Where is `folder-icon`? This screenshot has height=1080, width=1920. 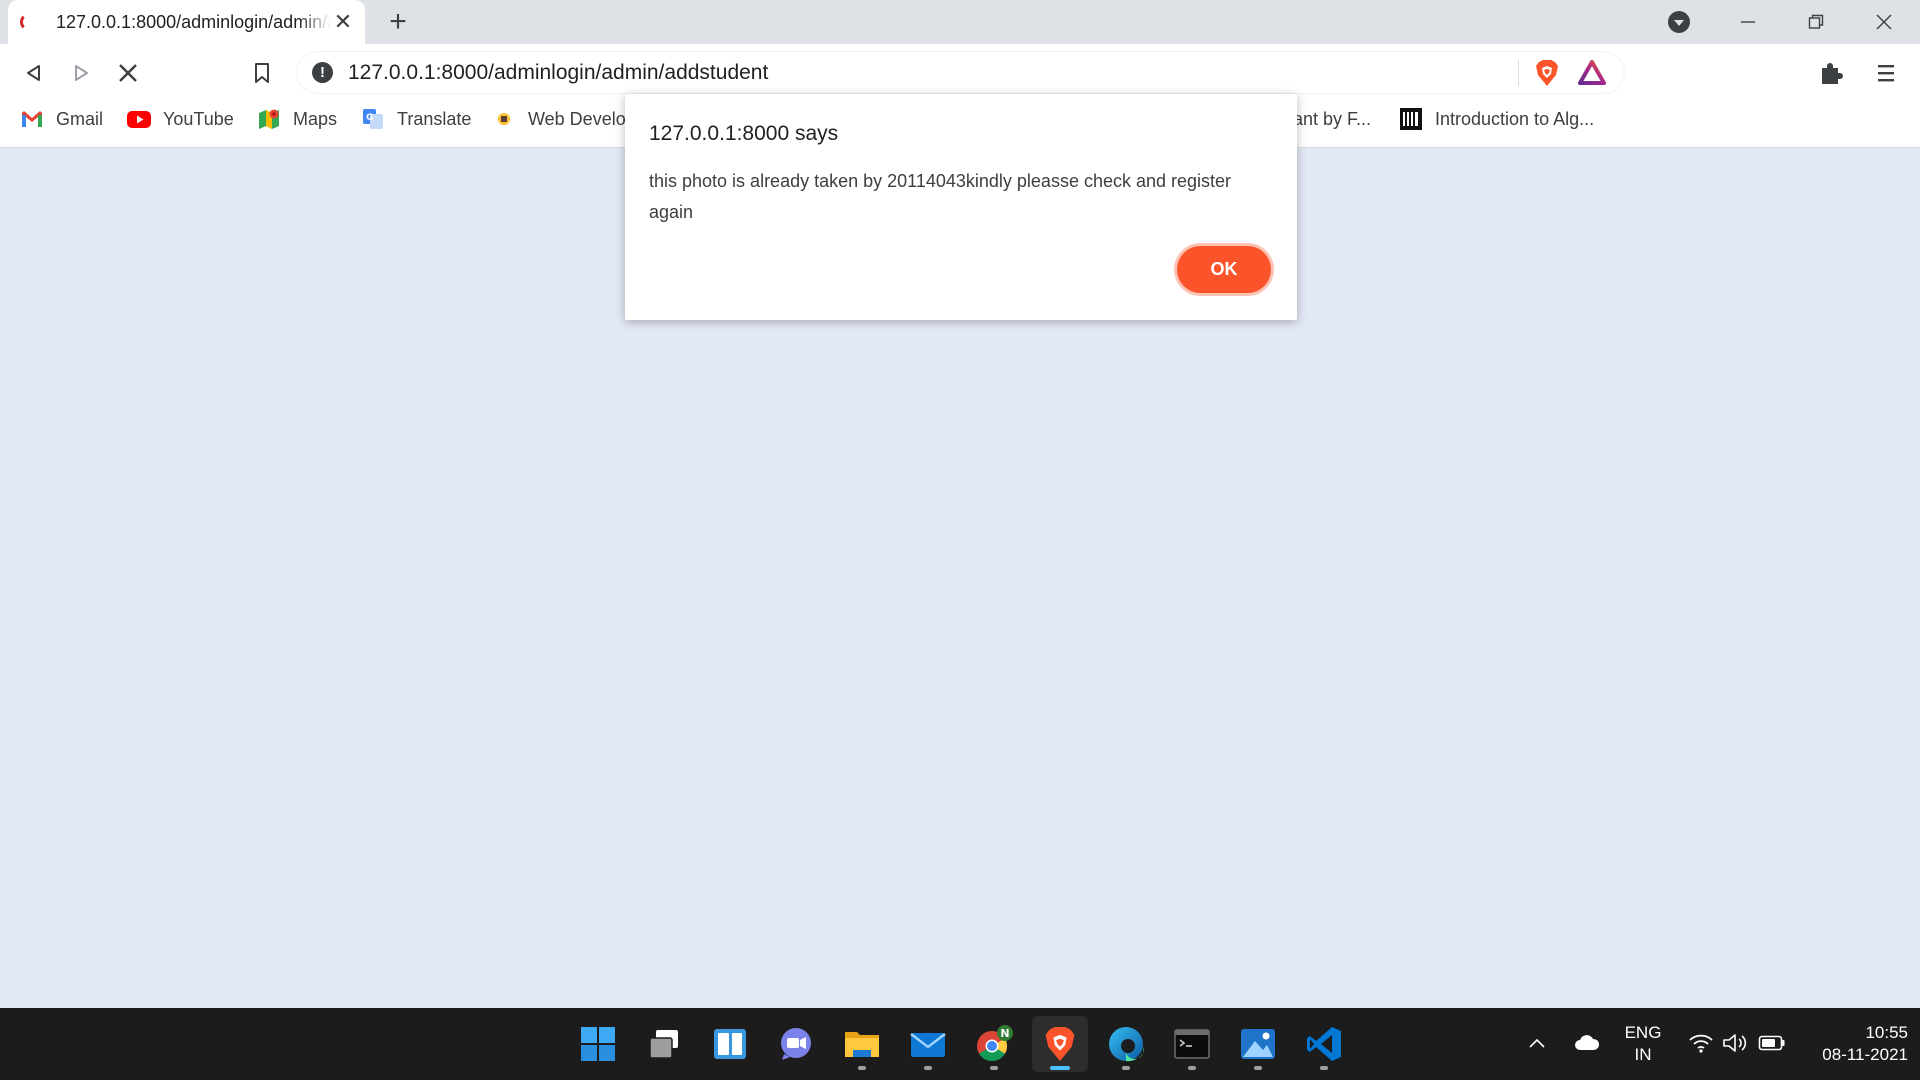
folder-icon is located at coordinates (862, 1044).